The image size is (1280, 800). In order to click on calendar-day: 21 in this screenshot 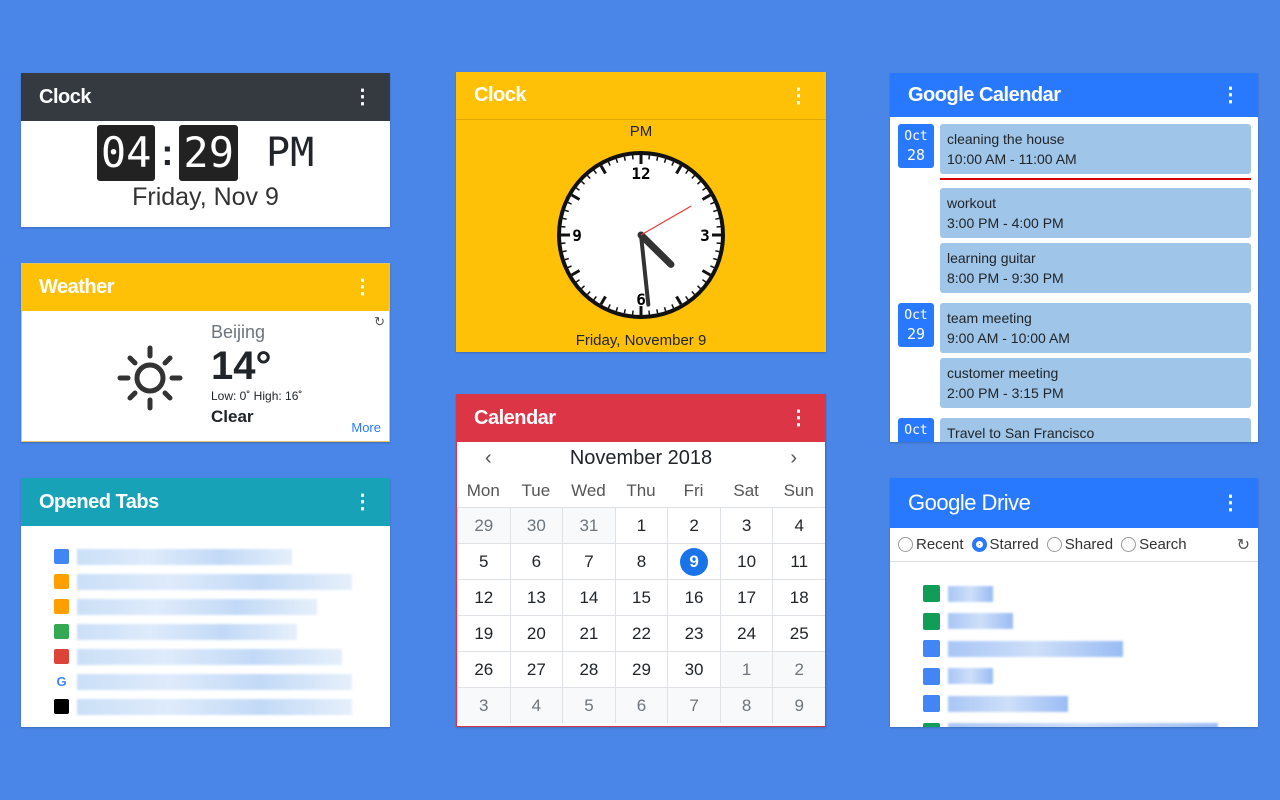, I will do `click(588, 633)`.